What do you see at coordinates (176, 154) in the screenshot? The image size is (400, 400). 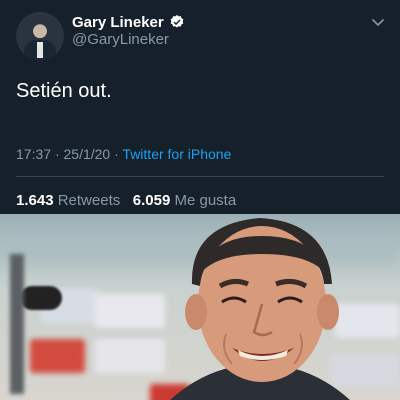 I see `tweet-source-link: Twitter for iPhone` at bounding box center [176, 154].